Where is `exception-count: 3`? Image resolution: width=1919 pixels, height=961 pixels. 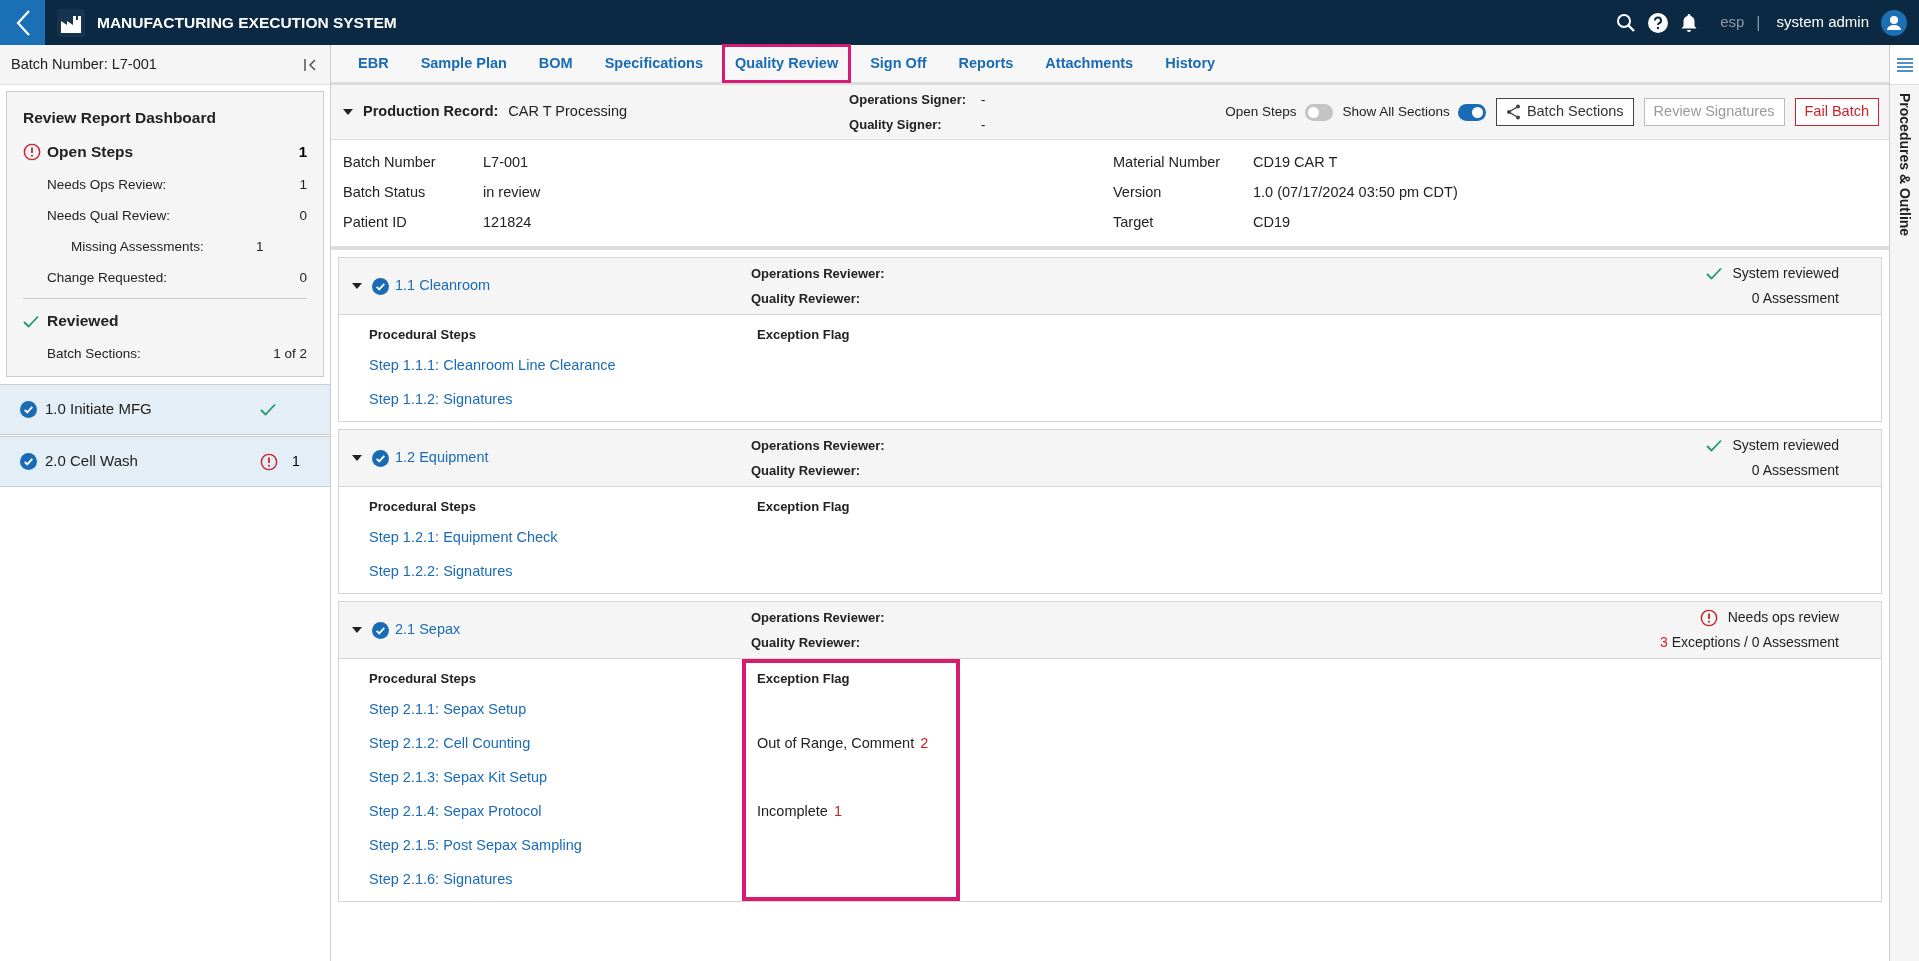
exception-count: 3 is located at coordinates (1663, 642).